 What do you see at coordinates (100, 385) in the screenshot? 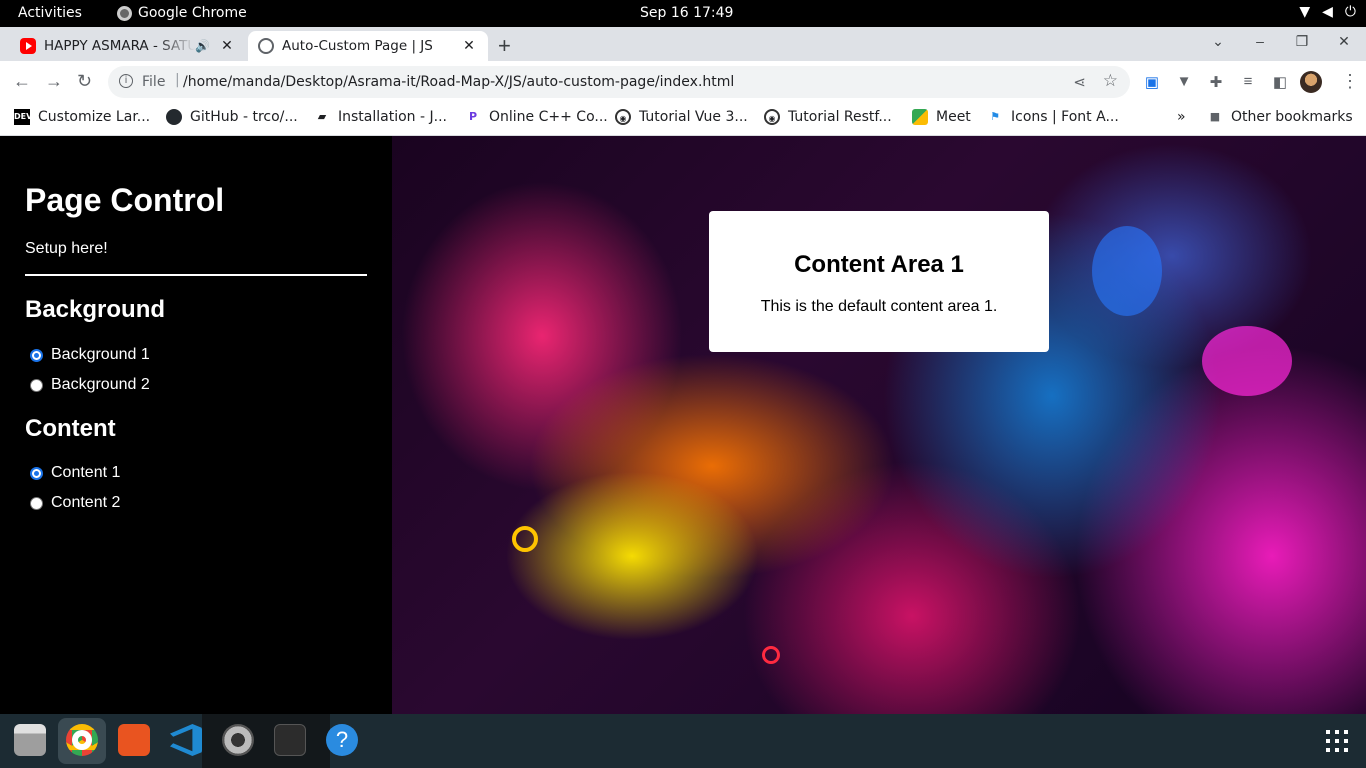
I see `radio-label: Background 2` at bounding box center [100, 385].